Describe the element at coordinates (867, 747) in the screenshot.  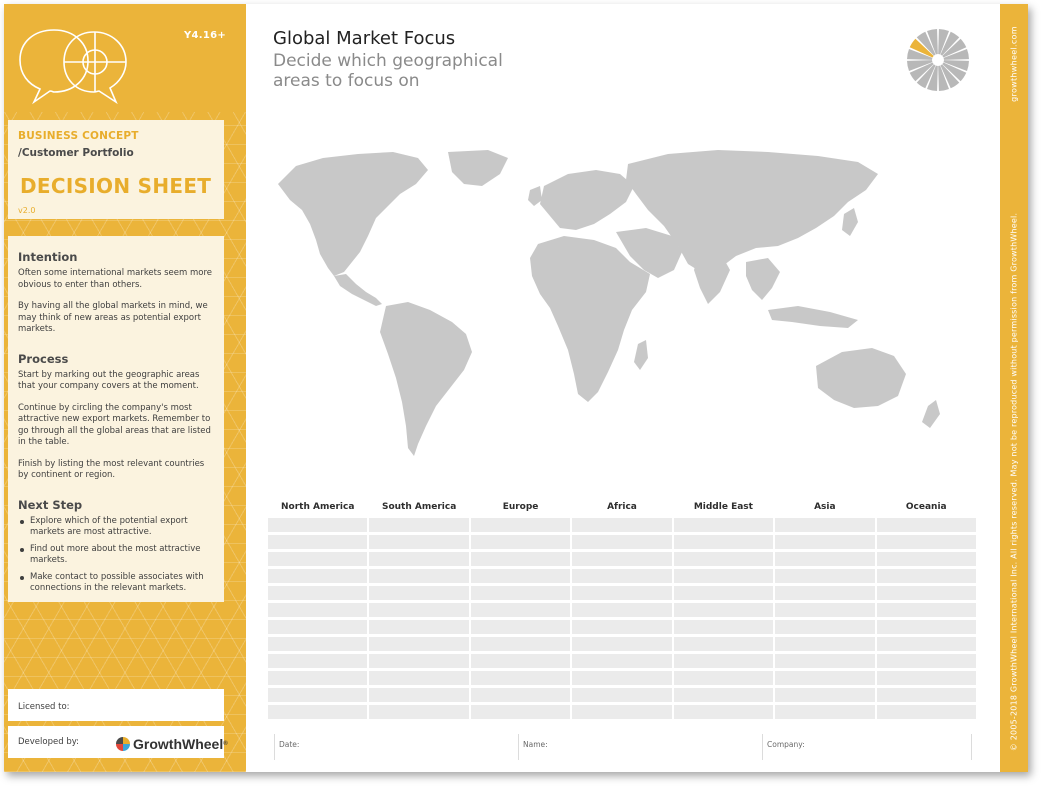
I see `company-field: Company:` at that location.